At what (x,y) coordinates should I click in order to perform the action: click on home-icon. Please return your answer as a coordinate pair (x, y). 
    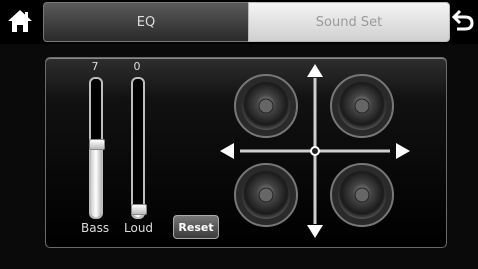
    Looking at the image, I should click on (20, 21).